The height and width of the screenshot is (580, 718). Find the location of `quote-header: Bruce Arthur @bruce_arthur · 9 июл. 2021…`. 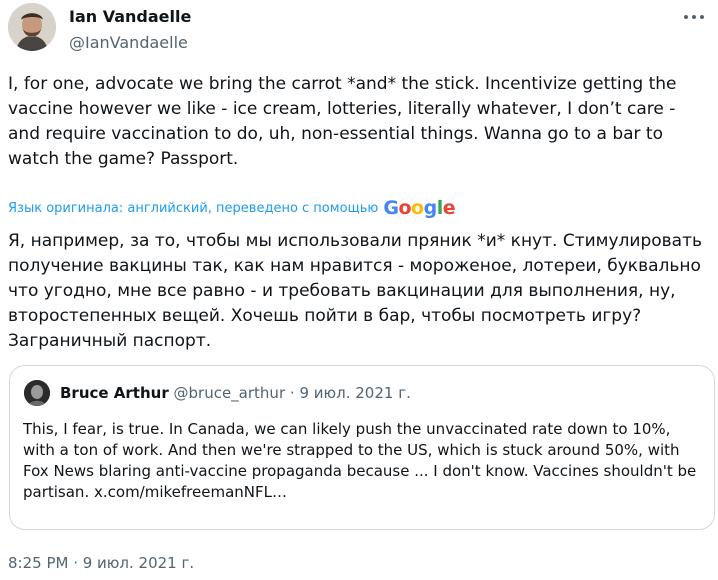

quote-header: Bruce Arthur @bruce_arthur · 9 июл. 2021… is located at coordinates (235, 393).